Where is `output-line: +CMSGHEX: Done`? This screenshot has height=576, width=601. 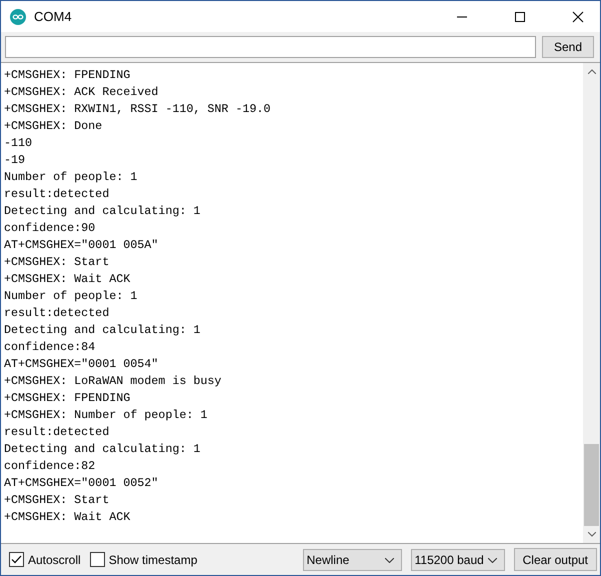
output-line: +CMSGHEX: Done is located at coordinates (54, 126).